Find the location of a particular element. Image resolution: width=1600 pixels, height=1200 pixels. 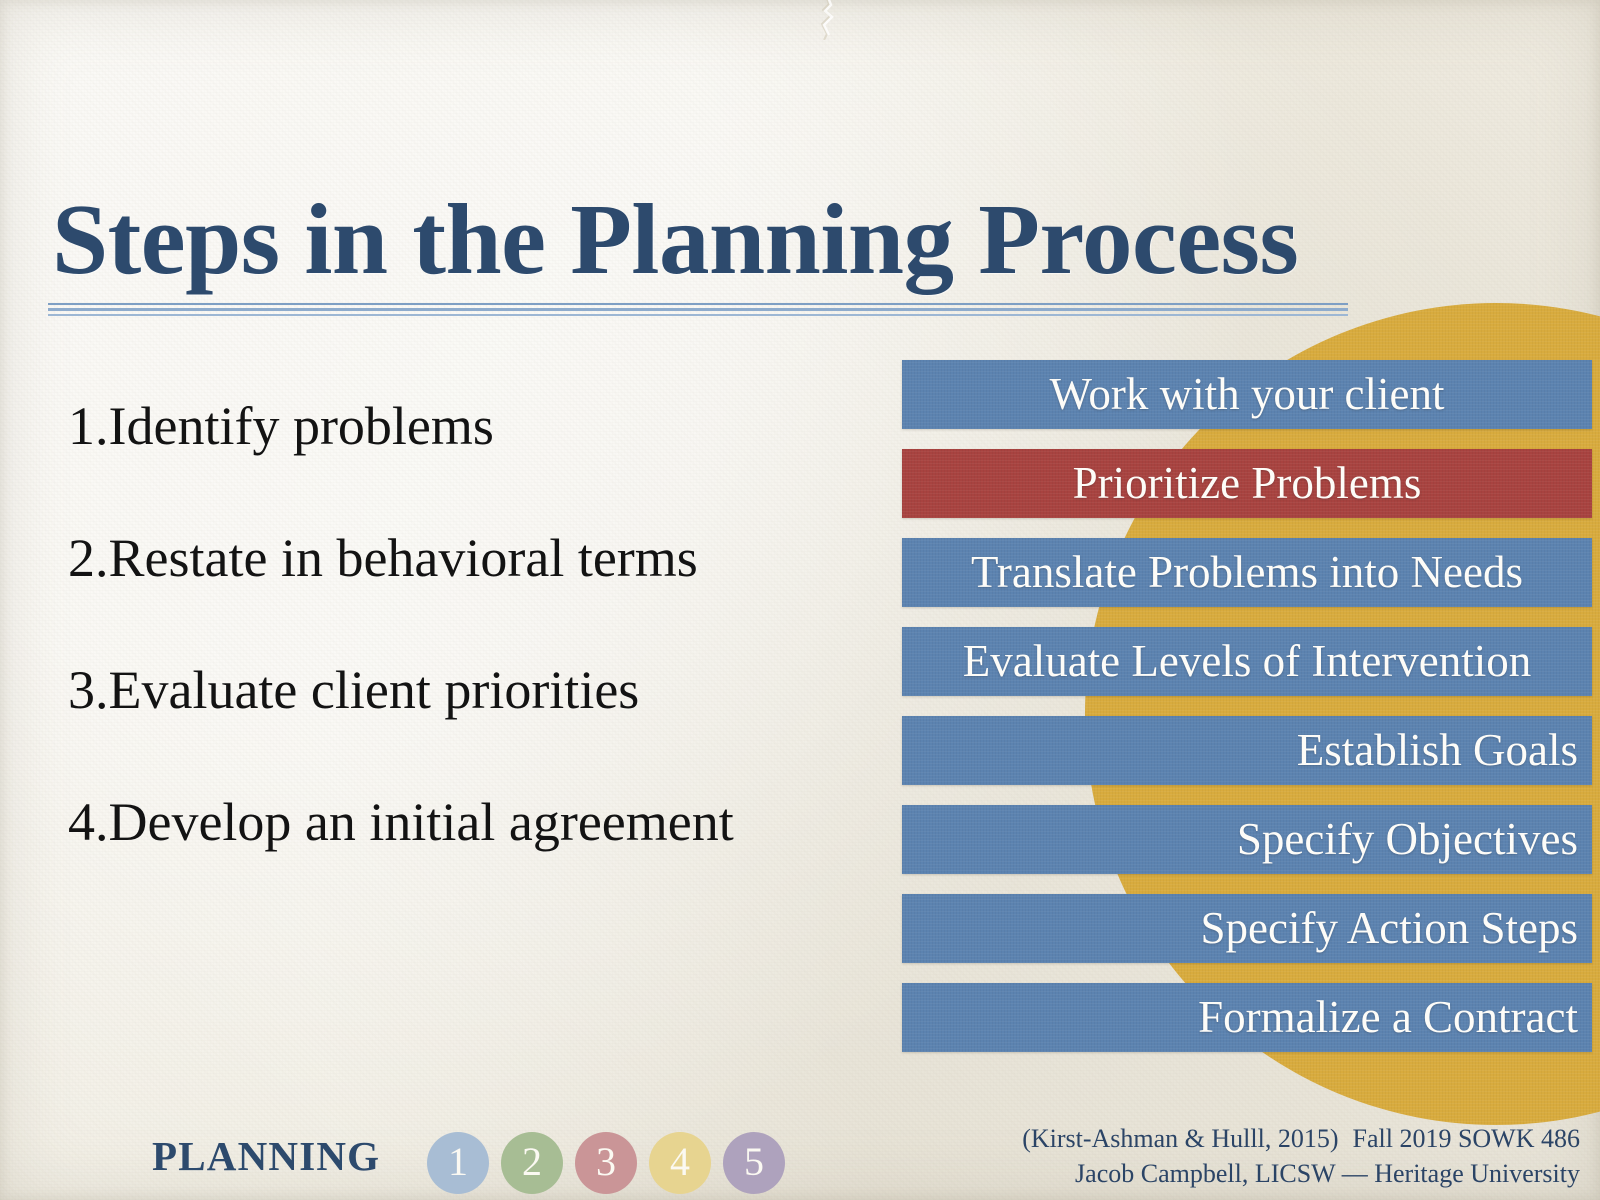

process-bar: Formalize a Contract is located at coordinates (1247, 1017).